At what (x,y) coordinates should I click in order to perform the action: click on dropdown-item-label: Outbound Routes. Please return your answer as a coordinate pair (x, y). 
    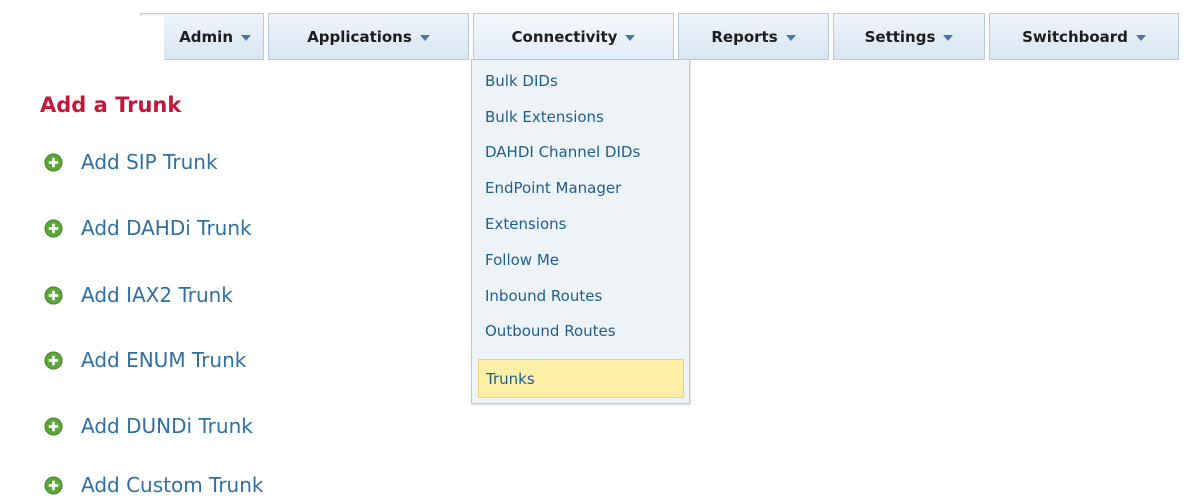
    Looking at the image, I should click on (550, 331).